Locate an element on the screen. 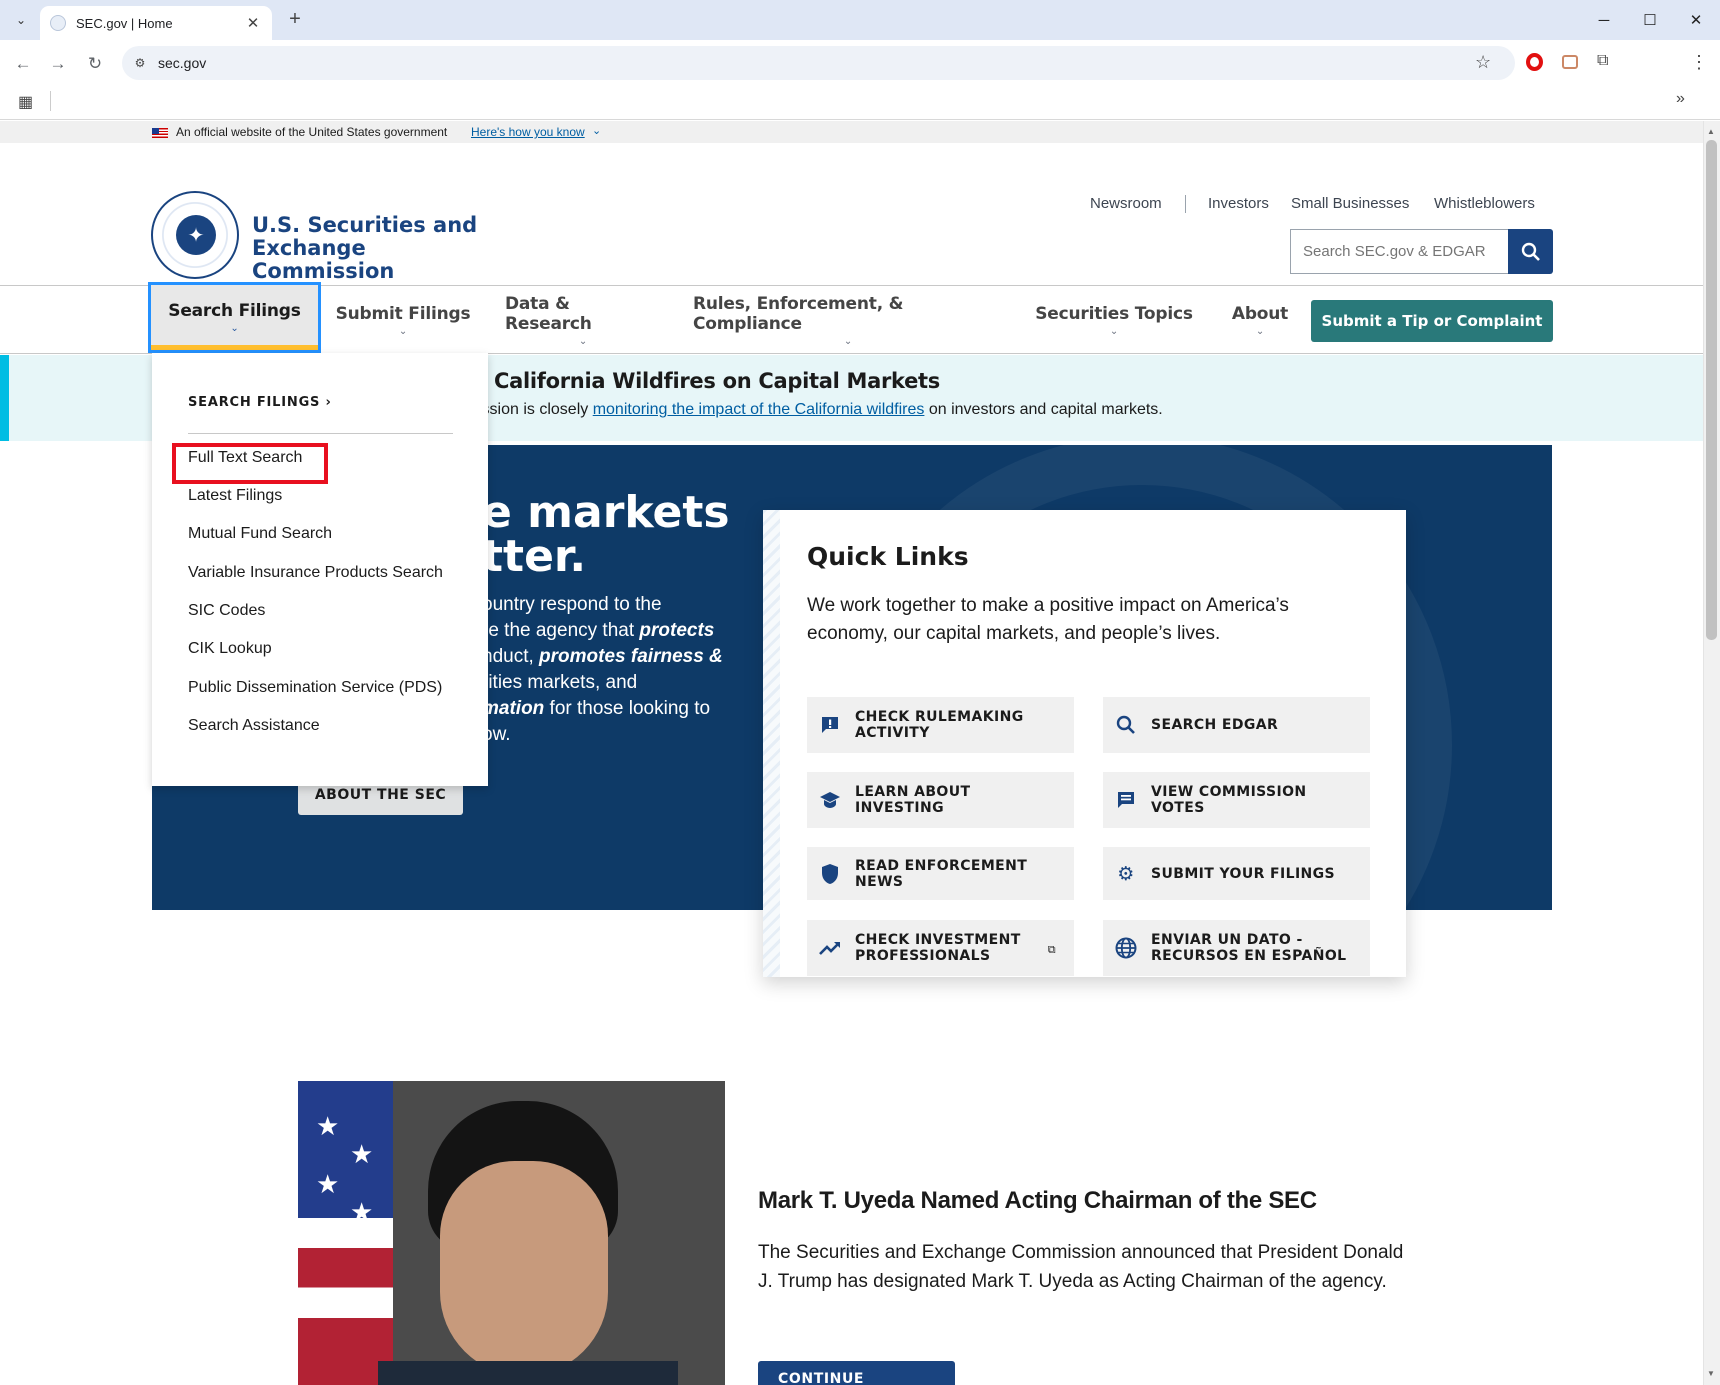  scrollbar-thumb is located at coordinates (1711, 390).